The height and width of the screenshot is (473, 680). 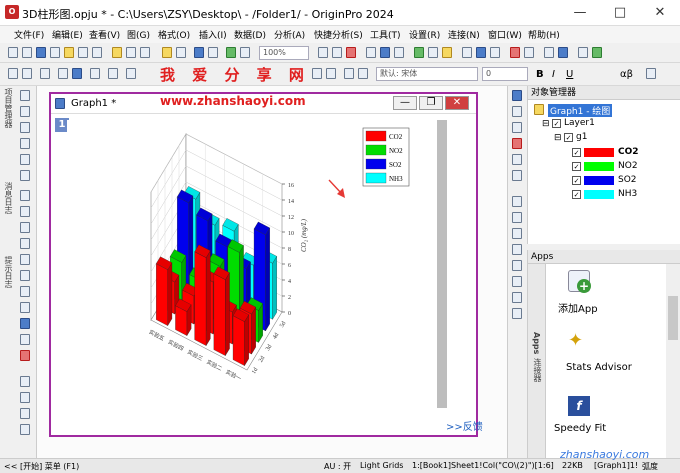 What do you see at coordinates (517, 127) in the screenshot?
I see `rotate-y-icon` at bounding box center [517, 127].